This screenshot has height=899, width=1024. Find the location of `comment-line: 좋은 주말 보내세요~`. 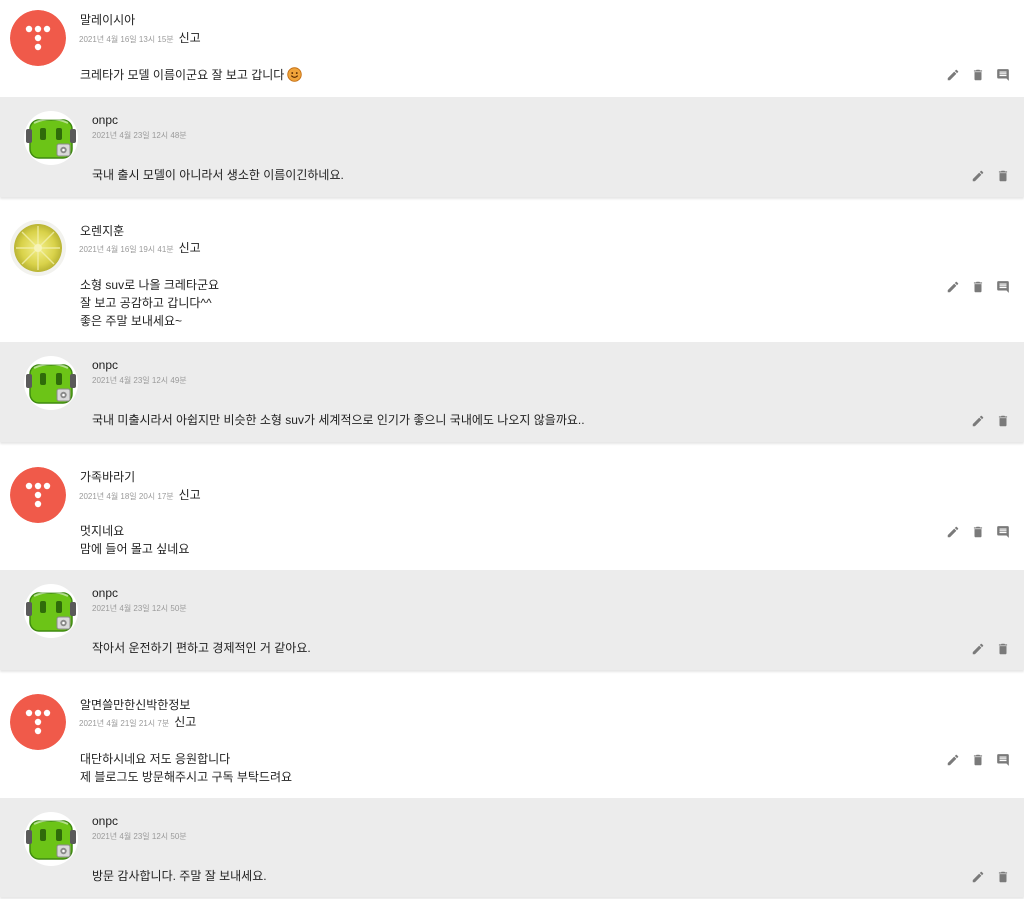

comment-line: 좋은 주말 보내세요~ is located at coordinates (131, 321).